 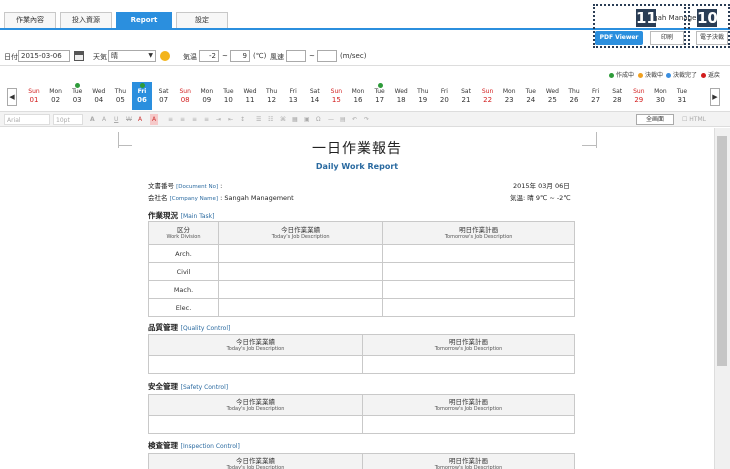 I want to click on calendar-day: Mon 16, so click(x=358, y=96).